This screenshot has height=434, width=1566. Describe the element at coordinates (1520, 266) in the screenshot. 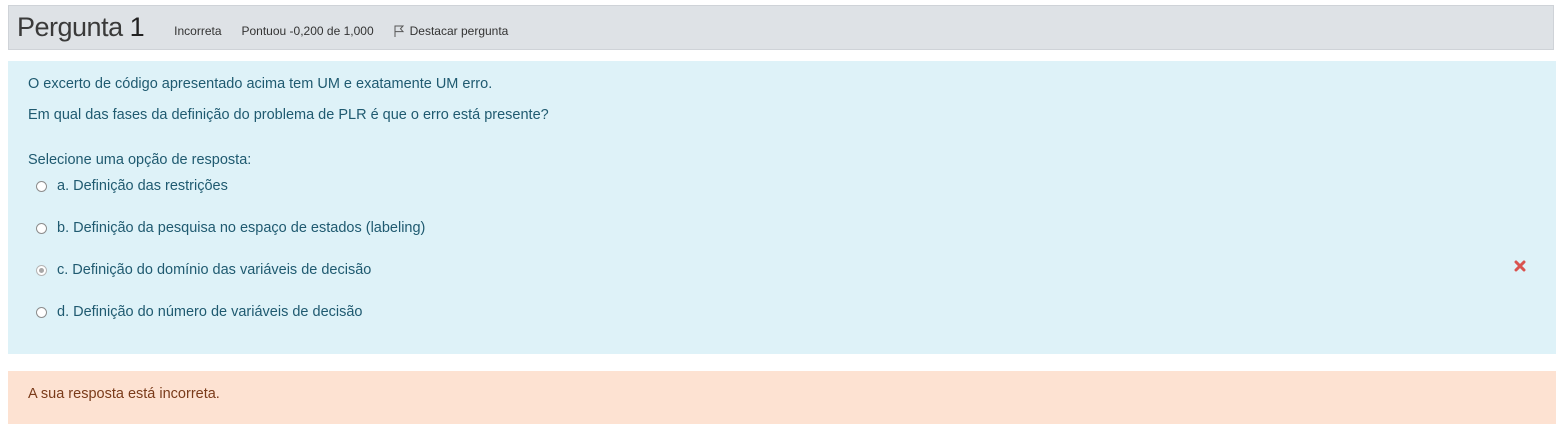

I see `cross-icon` at that location.